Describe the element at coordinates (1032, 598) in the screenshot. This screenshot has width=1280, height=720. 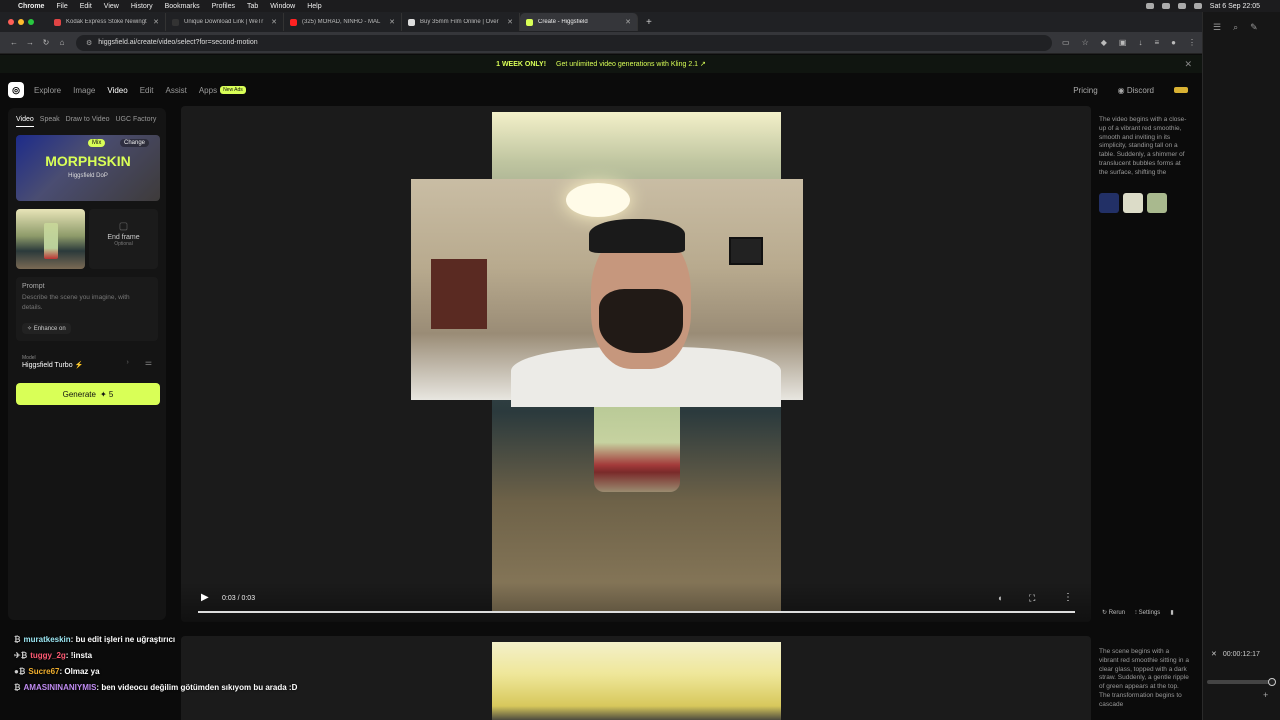
I see `fullscreen-icon: ⛶` at that location.